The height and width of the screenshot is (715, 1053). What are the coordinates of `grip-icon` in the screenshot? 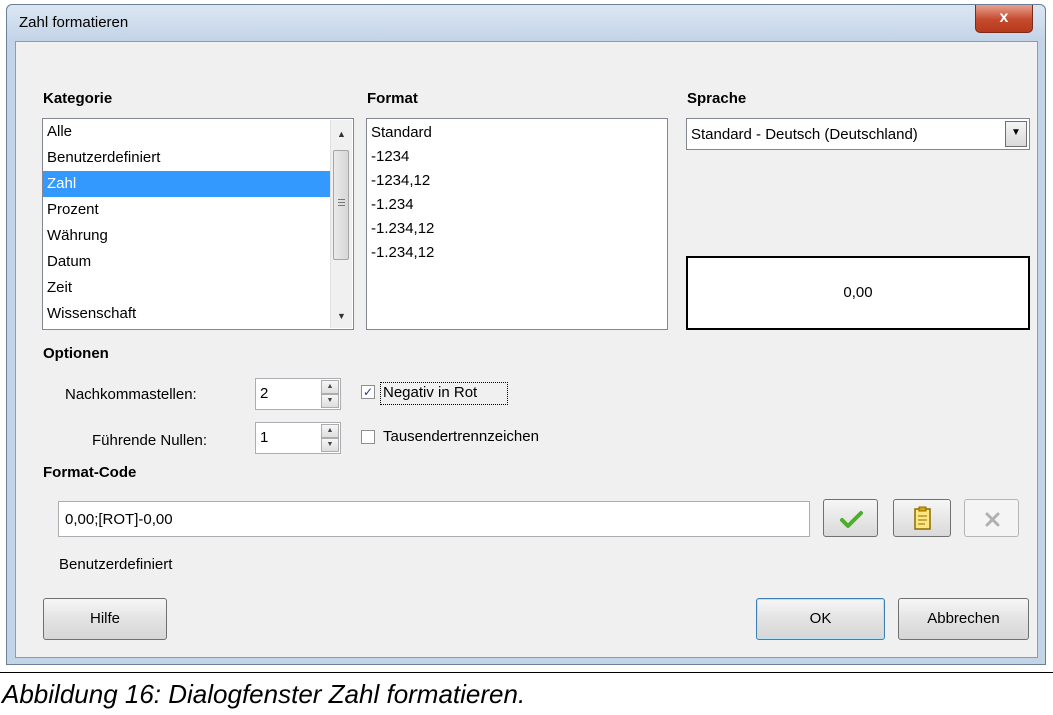 It's located at (341, 199).